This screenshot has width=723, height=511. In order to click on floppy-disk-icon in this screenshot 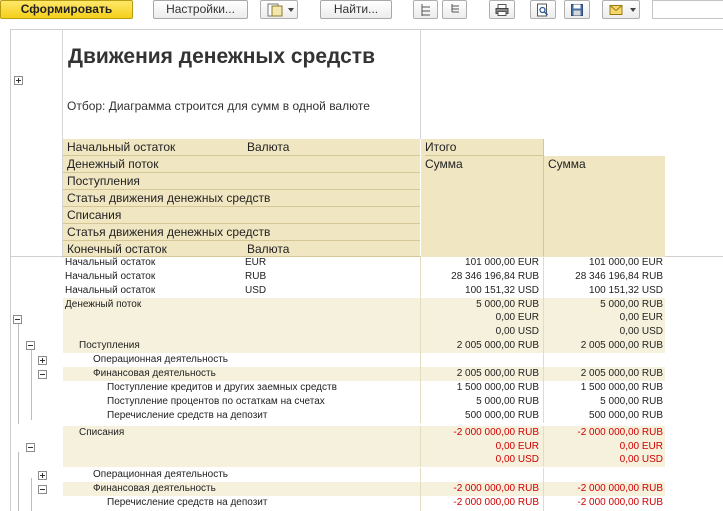, I will do `click(577, 9)`.